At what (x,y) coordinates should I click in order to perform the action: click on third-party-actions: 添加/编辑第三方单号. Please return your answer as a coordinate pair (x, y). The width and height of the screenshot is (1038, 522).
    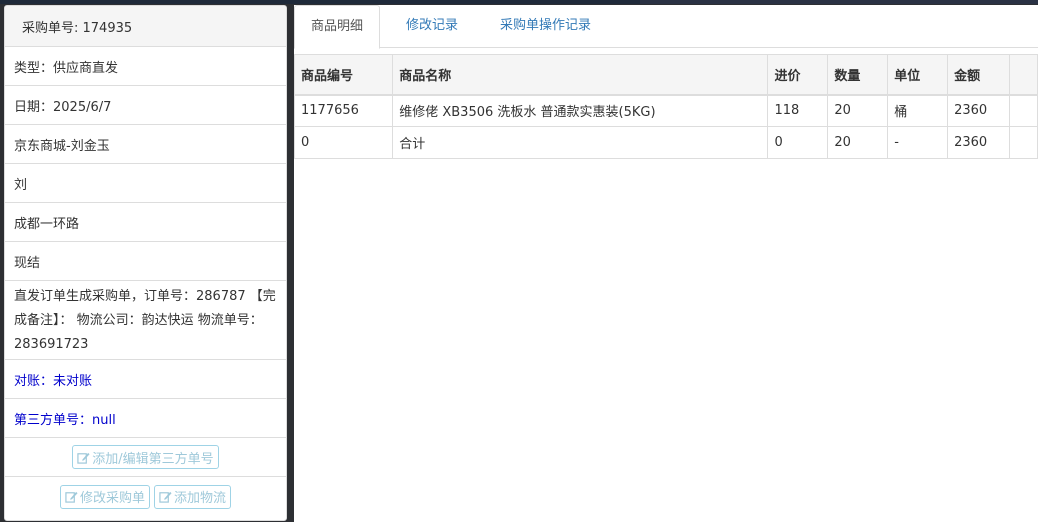
    Looking at the image, I should click on (145, 457).